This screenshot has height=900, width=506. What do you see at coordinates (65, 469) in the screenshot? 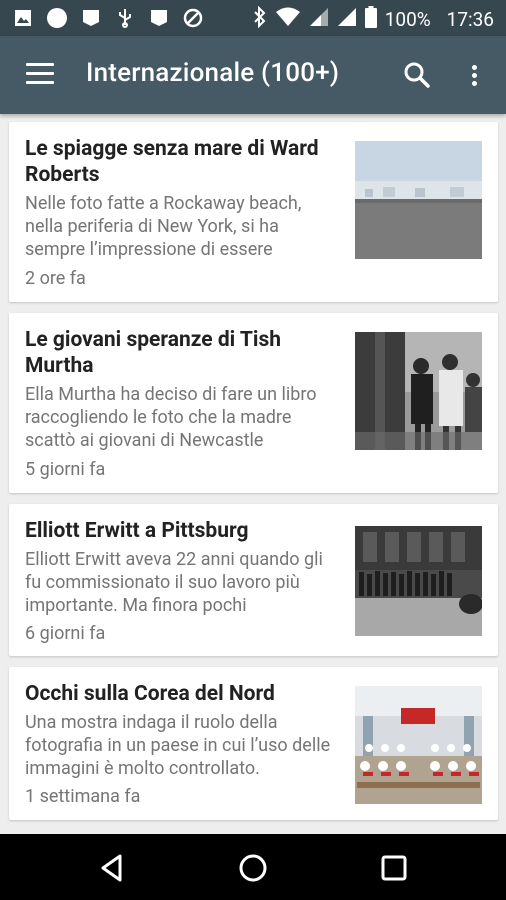
I see `article-time: 5 giorni fa` at bounding box center [65, 469].